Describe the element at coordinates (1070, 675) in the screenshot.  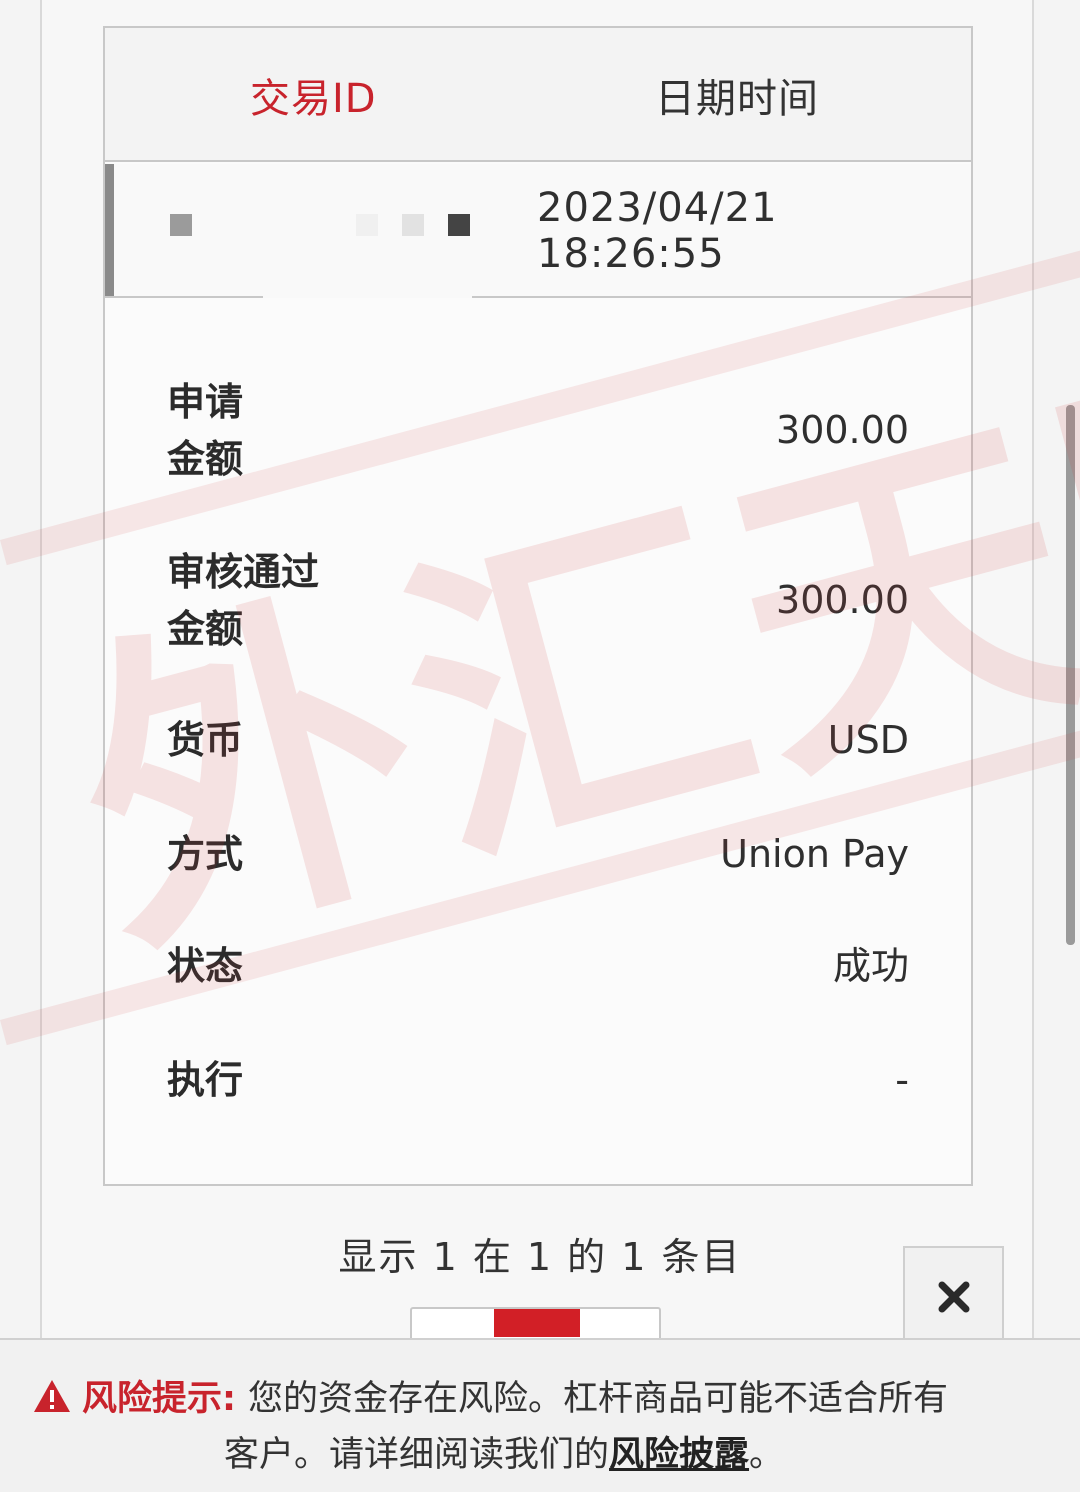
I see `scrollbar` at that location.